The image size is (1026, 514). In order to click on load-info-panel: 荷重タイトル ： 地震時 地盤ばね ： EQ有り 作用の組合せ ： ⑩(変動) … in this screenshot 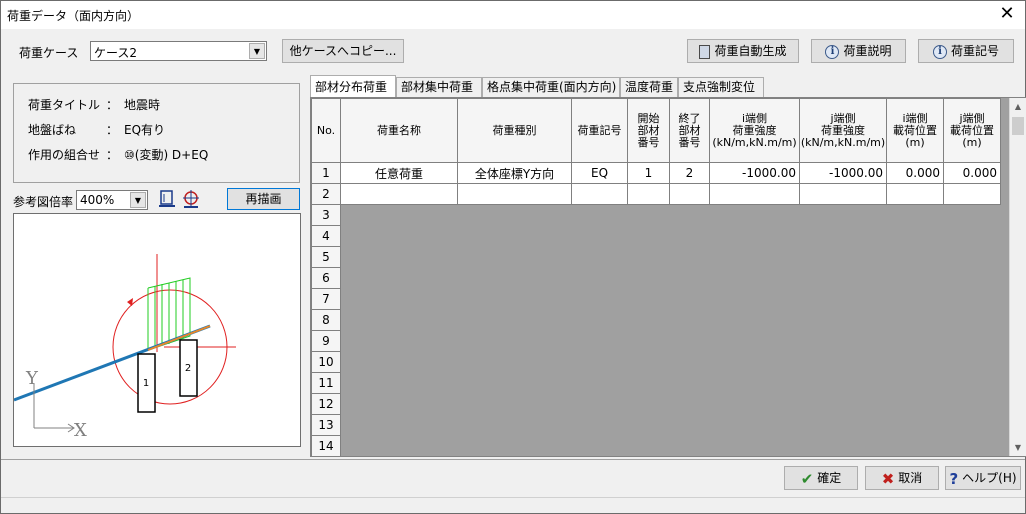, I will do `click(156, 133)`.